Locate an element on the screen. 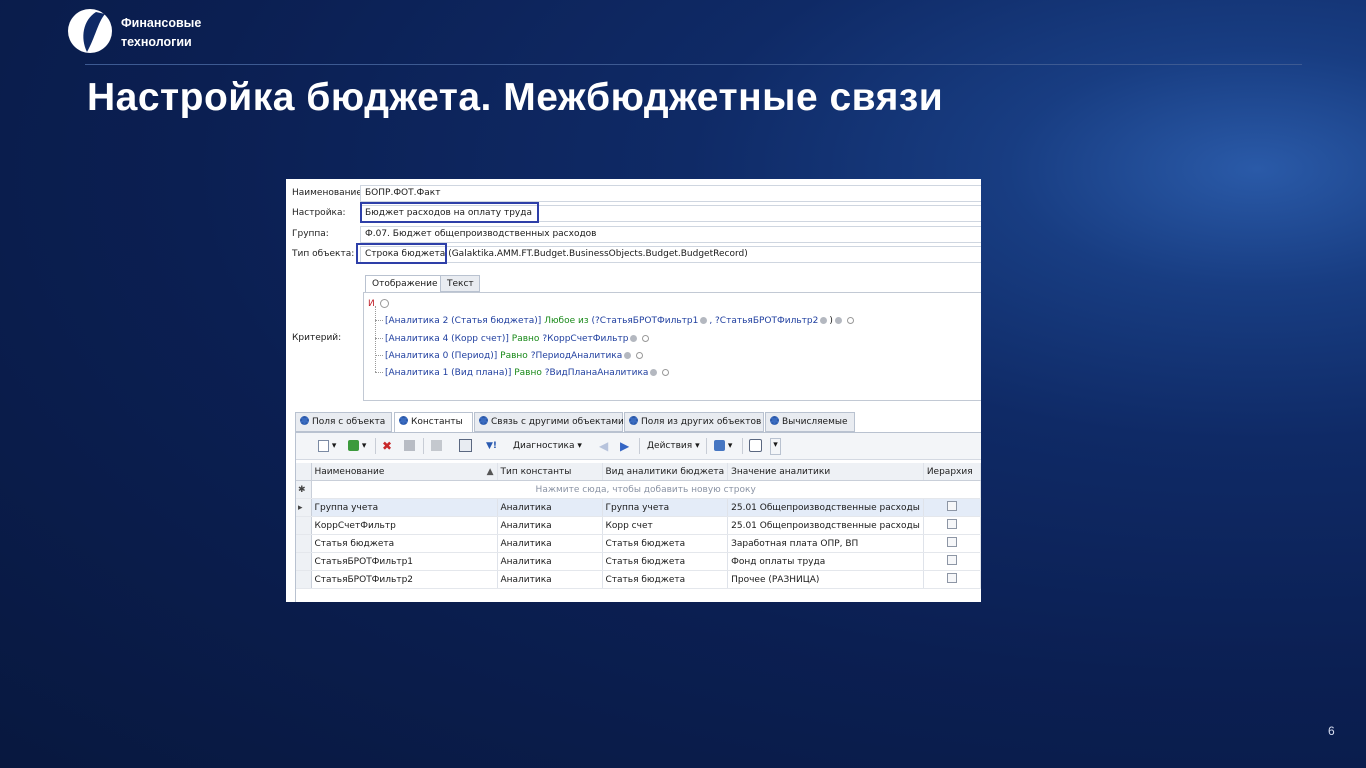 Image resolution: width=1366 pixels, height=768 pixels. condition-param: ?КоррСчетФильтр is located at coordinates (585, 339).